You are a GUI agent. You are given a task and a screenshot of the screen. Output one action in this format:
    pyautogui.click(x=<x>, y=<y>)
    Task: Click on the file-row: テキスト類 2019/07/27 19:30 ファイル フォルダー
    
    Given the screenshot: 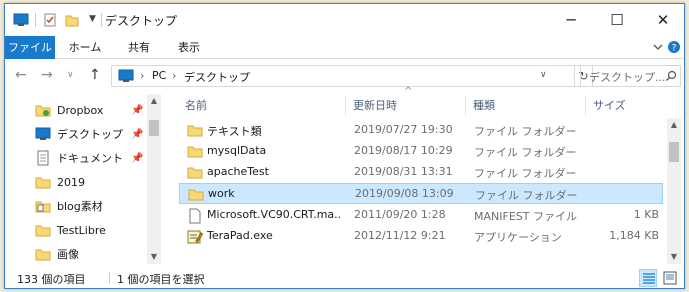 What is the action you would take?
    pyautogui.click(x=421, y=130)
    